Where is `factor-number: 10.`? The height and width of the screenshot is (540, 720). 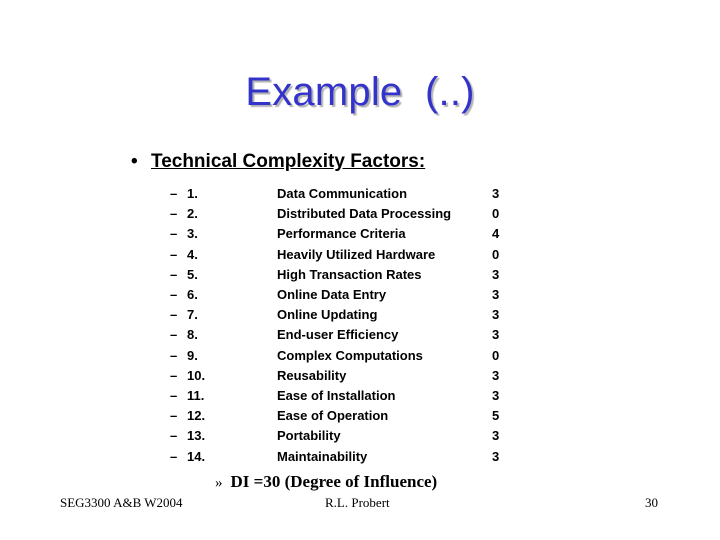
factor-number: 10. is located at coordinates (196, 375).